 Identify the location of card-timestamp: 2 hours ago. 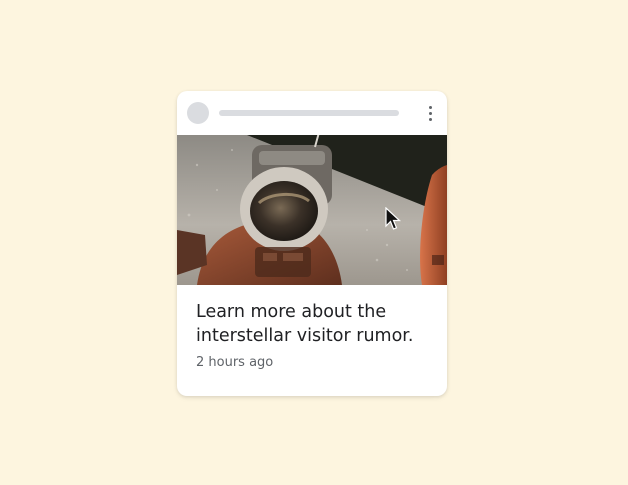
(235, 362).